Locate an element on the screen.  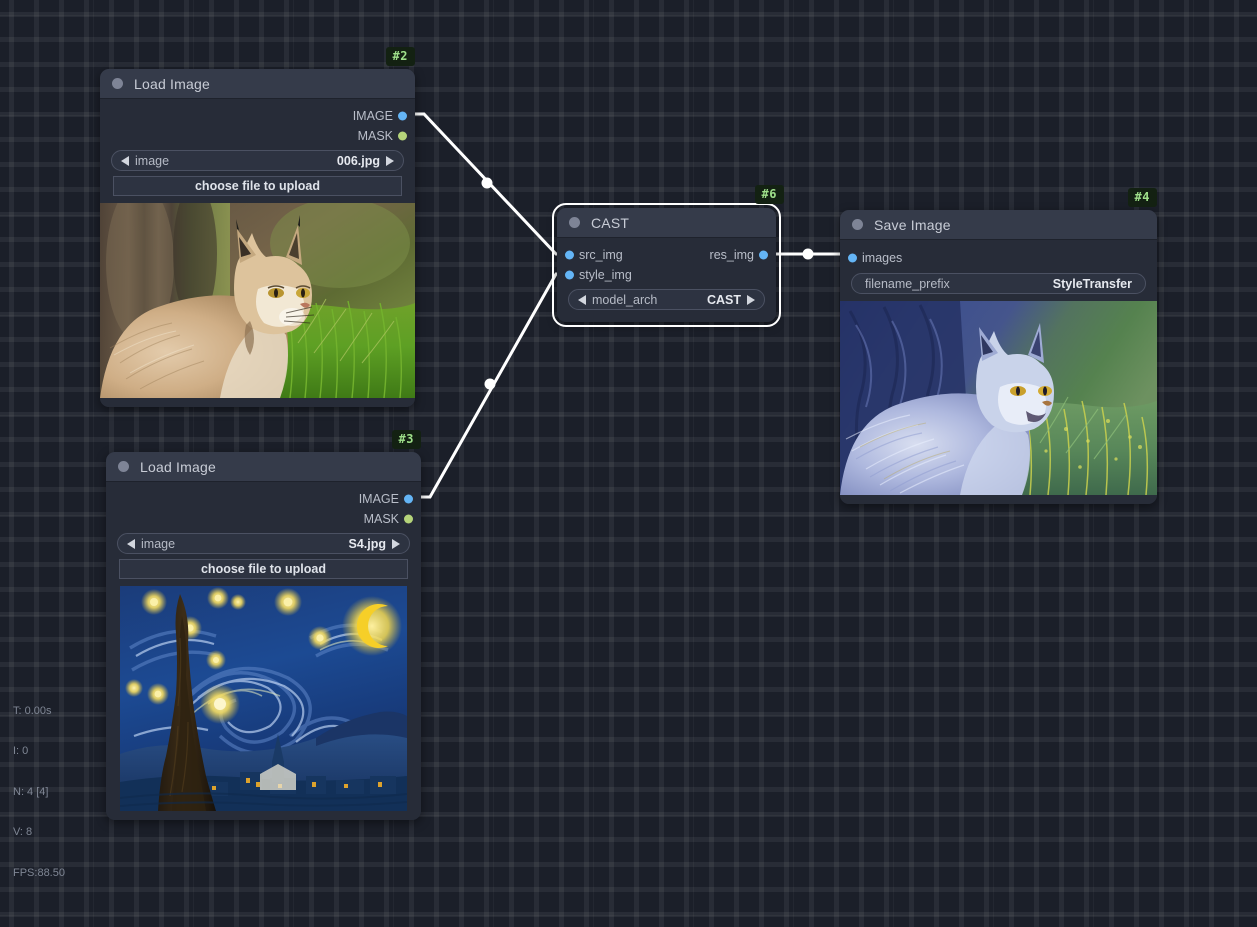
widget-image-combo: image S4.jpg is located at coordinates (263, 543).